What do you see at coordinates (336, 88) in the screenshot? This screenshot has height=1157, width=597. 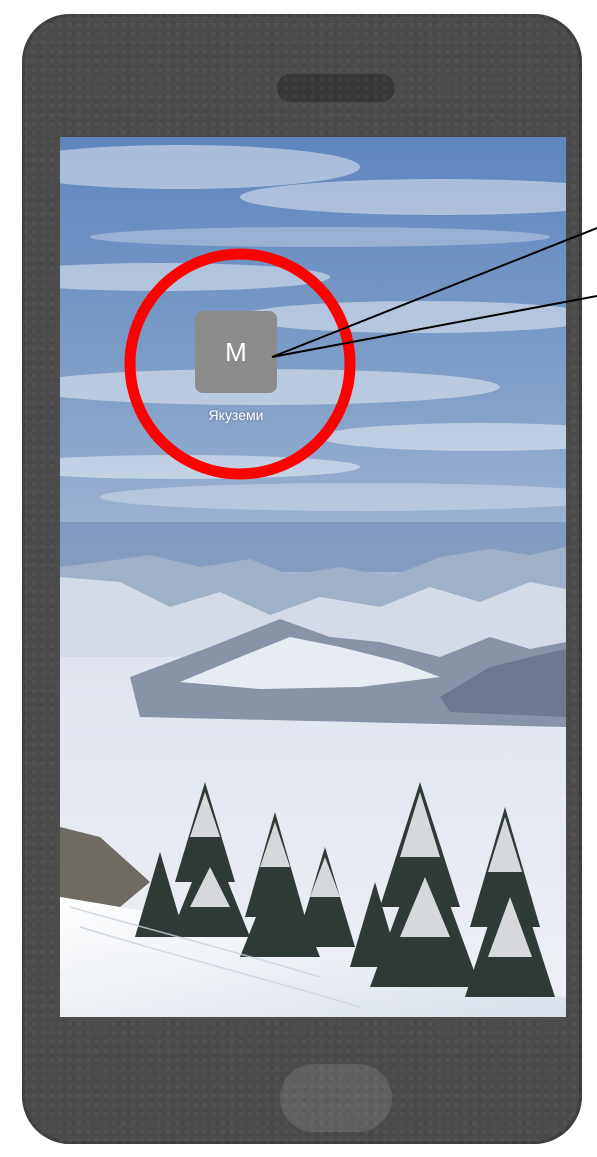 I see `speaker-slot` at bounding box center [336, 88].